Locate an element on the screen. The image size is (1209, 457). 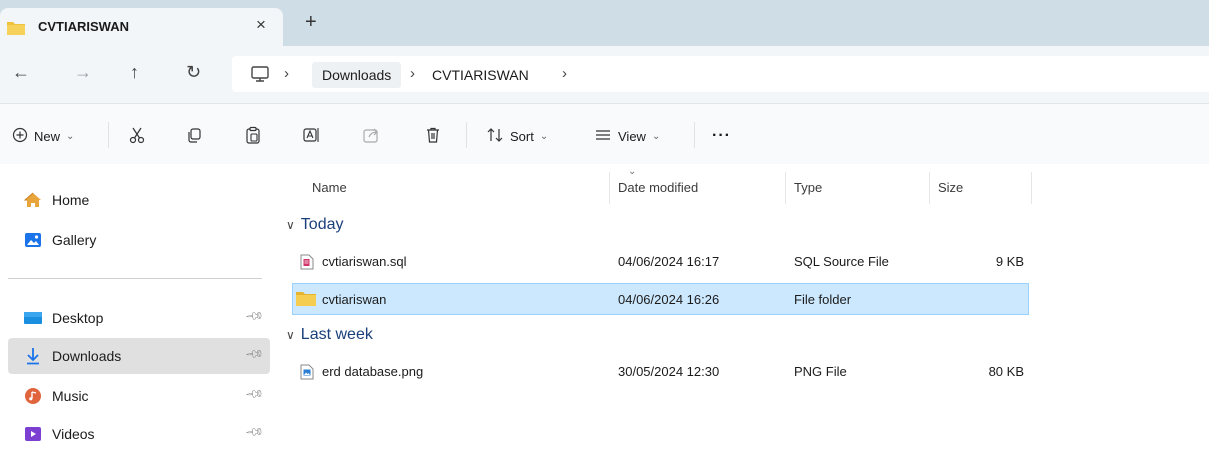
tab-title: CVTIARISWAN is located at coordinates (83, 26).